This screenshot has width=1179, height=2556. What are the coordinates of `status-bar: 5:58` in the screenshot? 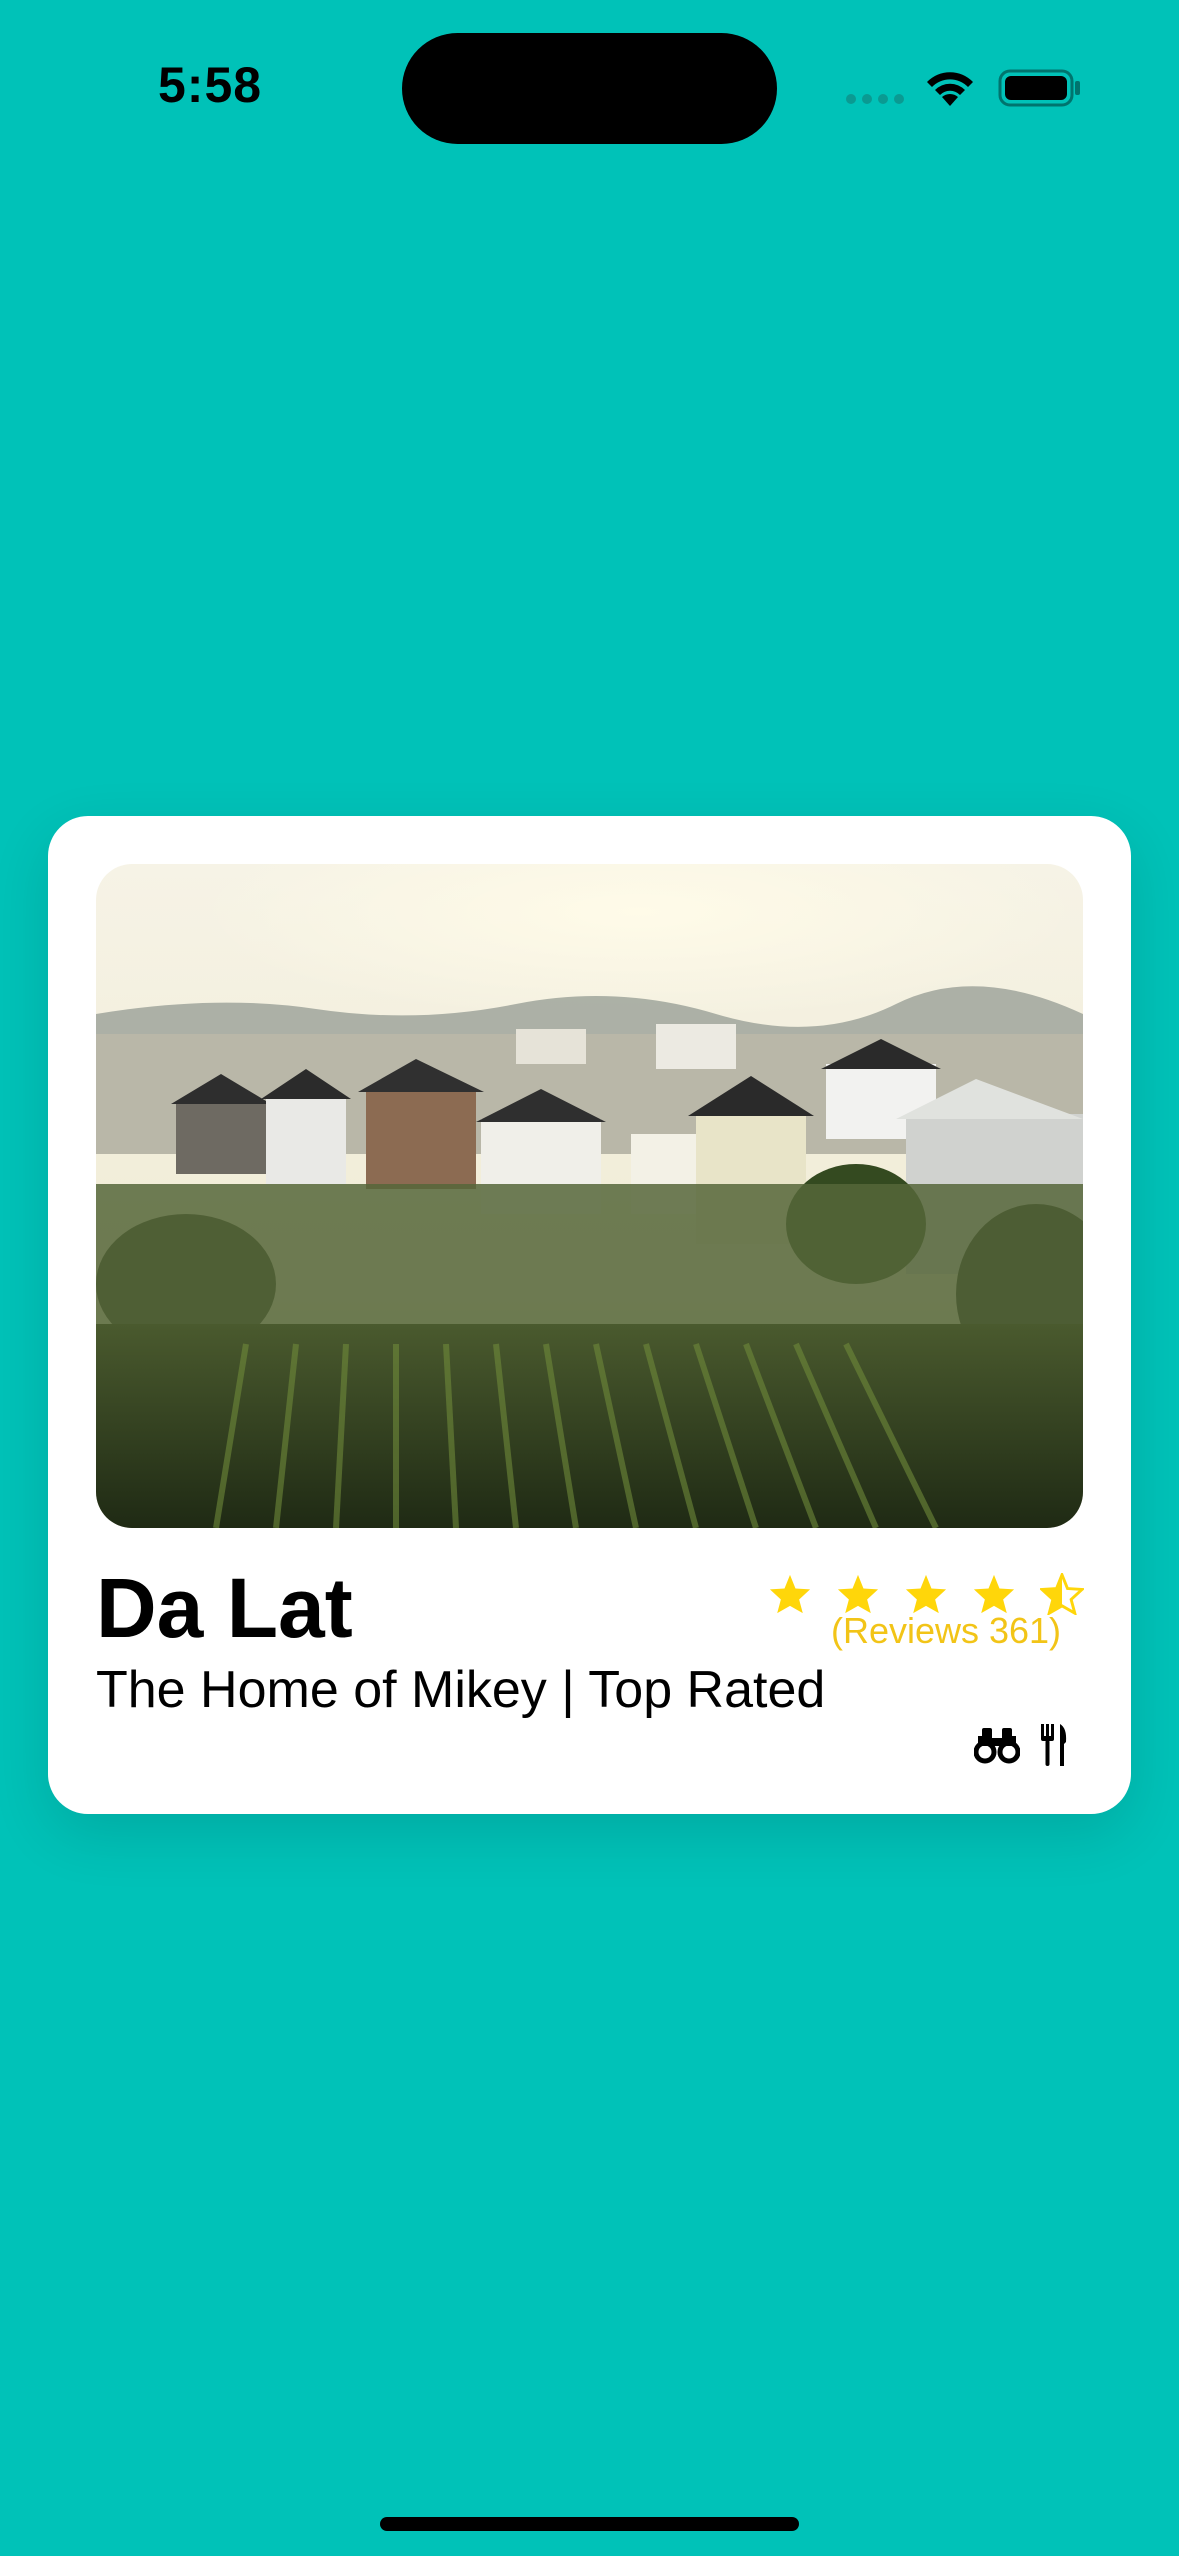 It's located at (589, 80).